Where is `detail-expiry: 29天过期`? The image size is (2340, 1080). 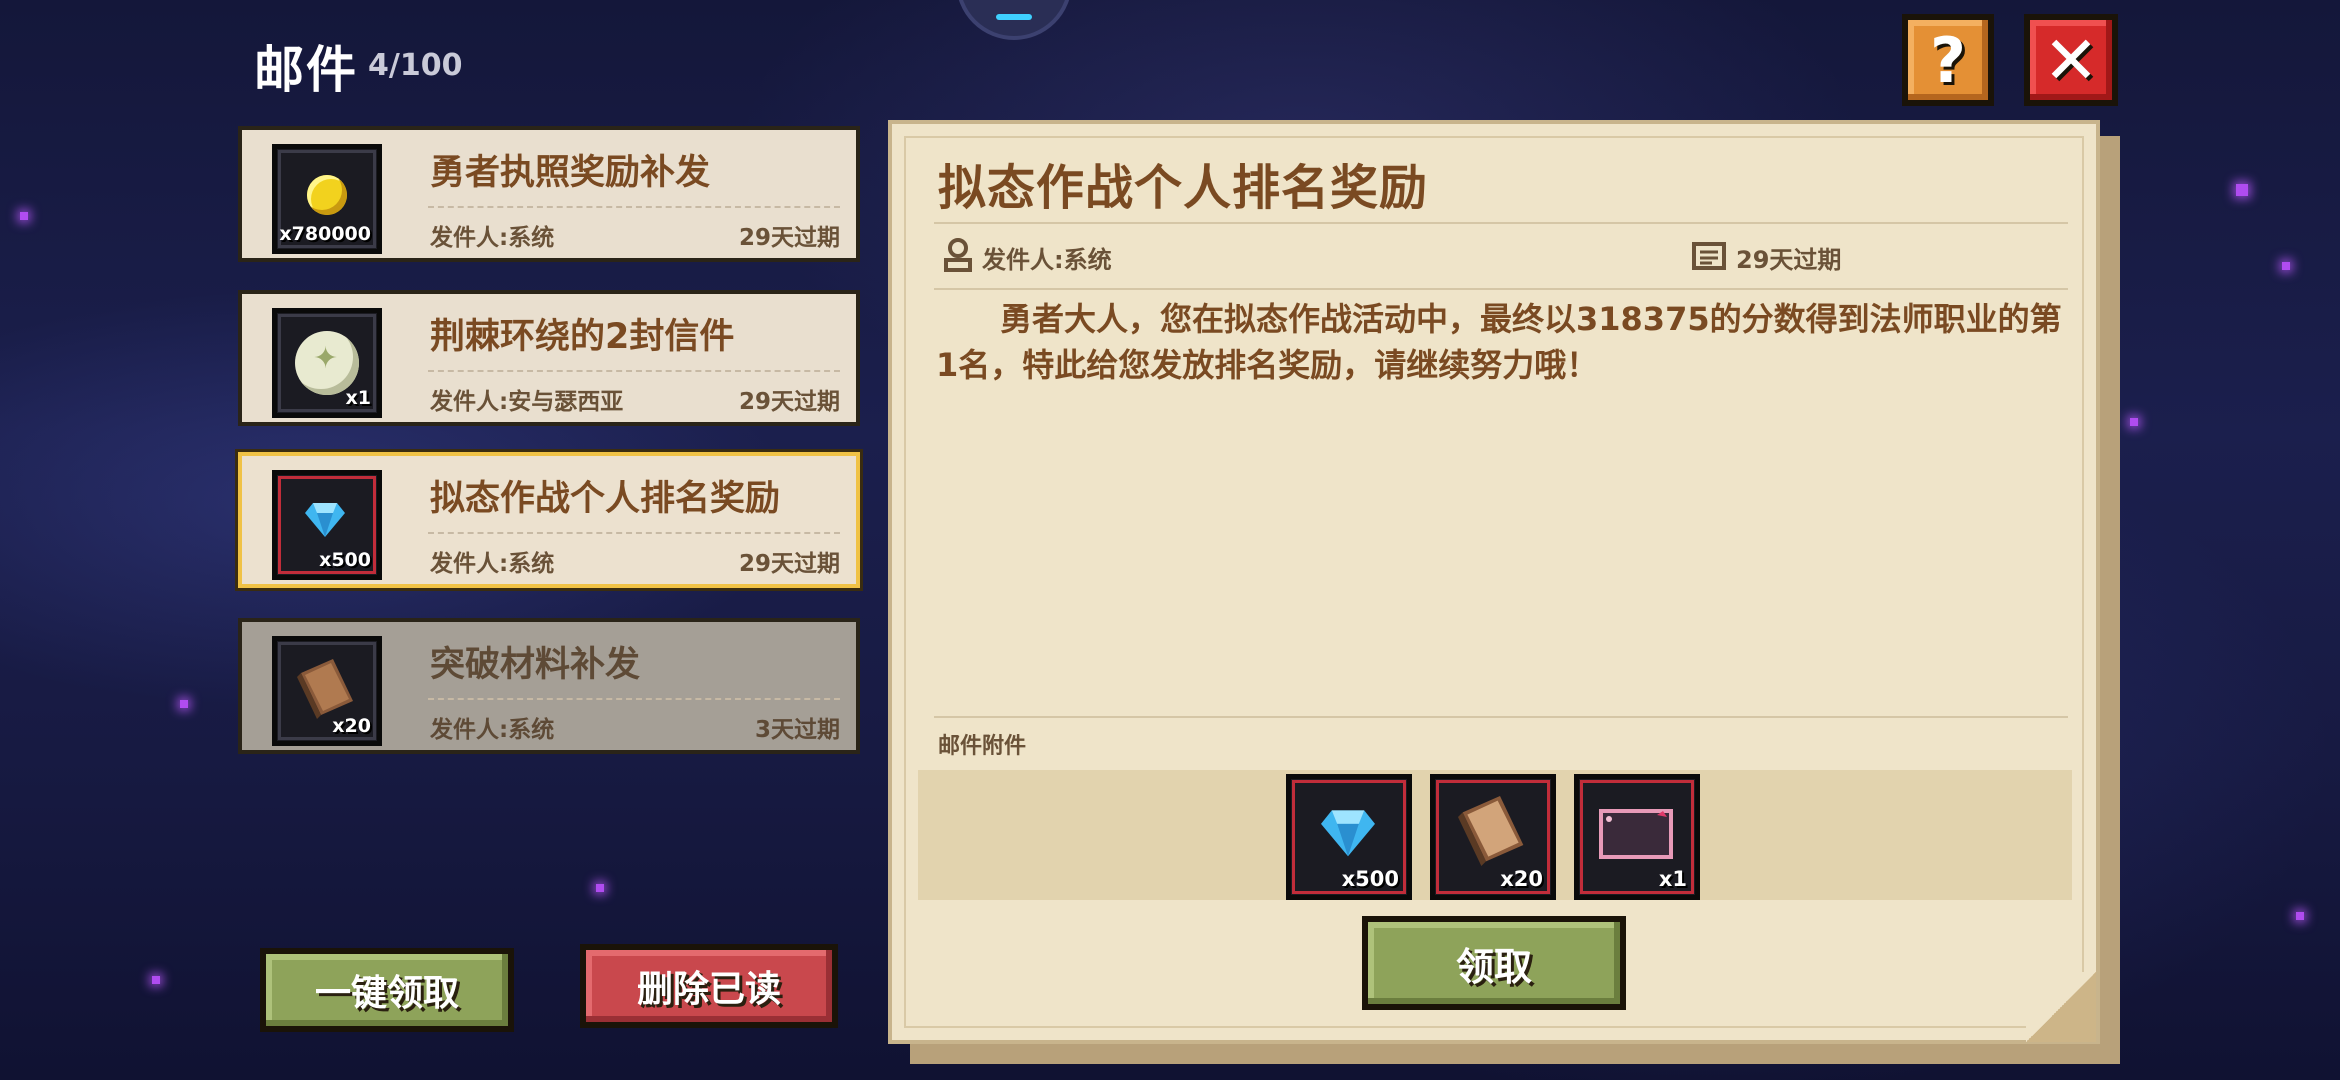 detail-expiry: 29天过期 is located at coordinates (1789, 260).